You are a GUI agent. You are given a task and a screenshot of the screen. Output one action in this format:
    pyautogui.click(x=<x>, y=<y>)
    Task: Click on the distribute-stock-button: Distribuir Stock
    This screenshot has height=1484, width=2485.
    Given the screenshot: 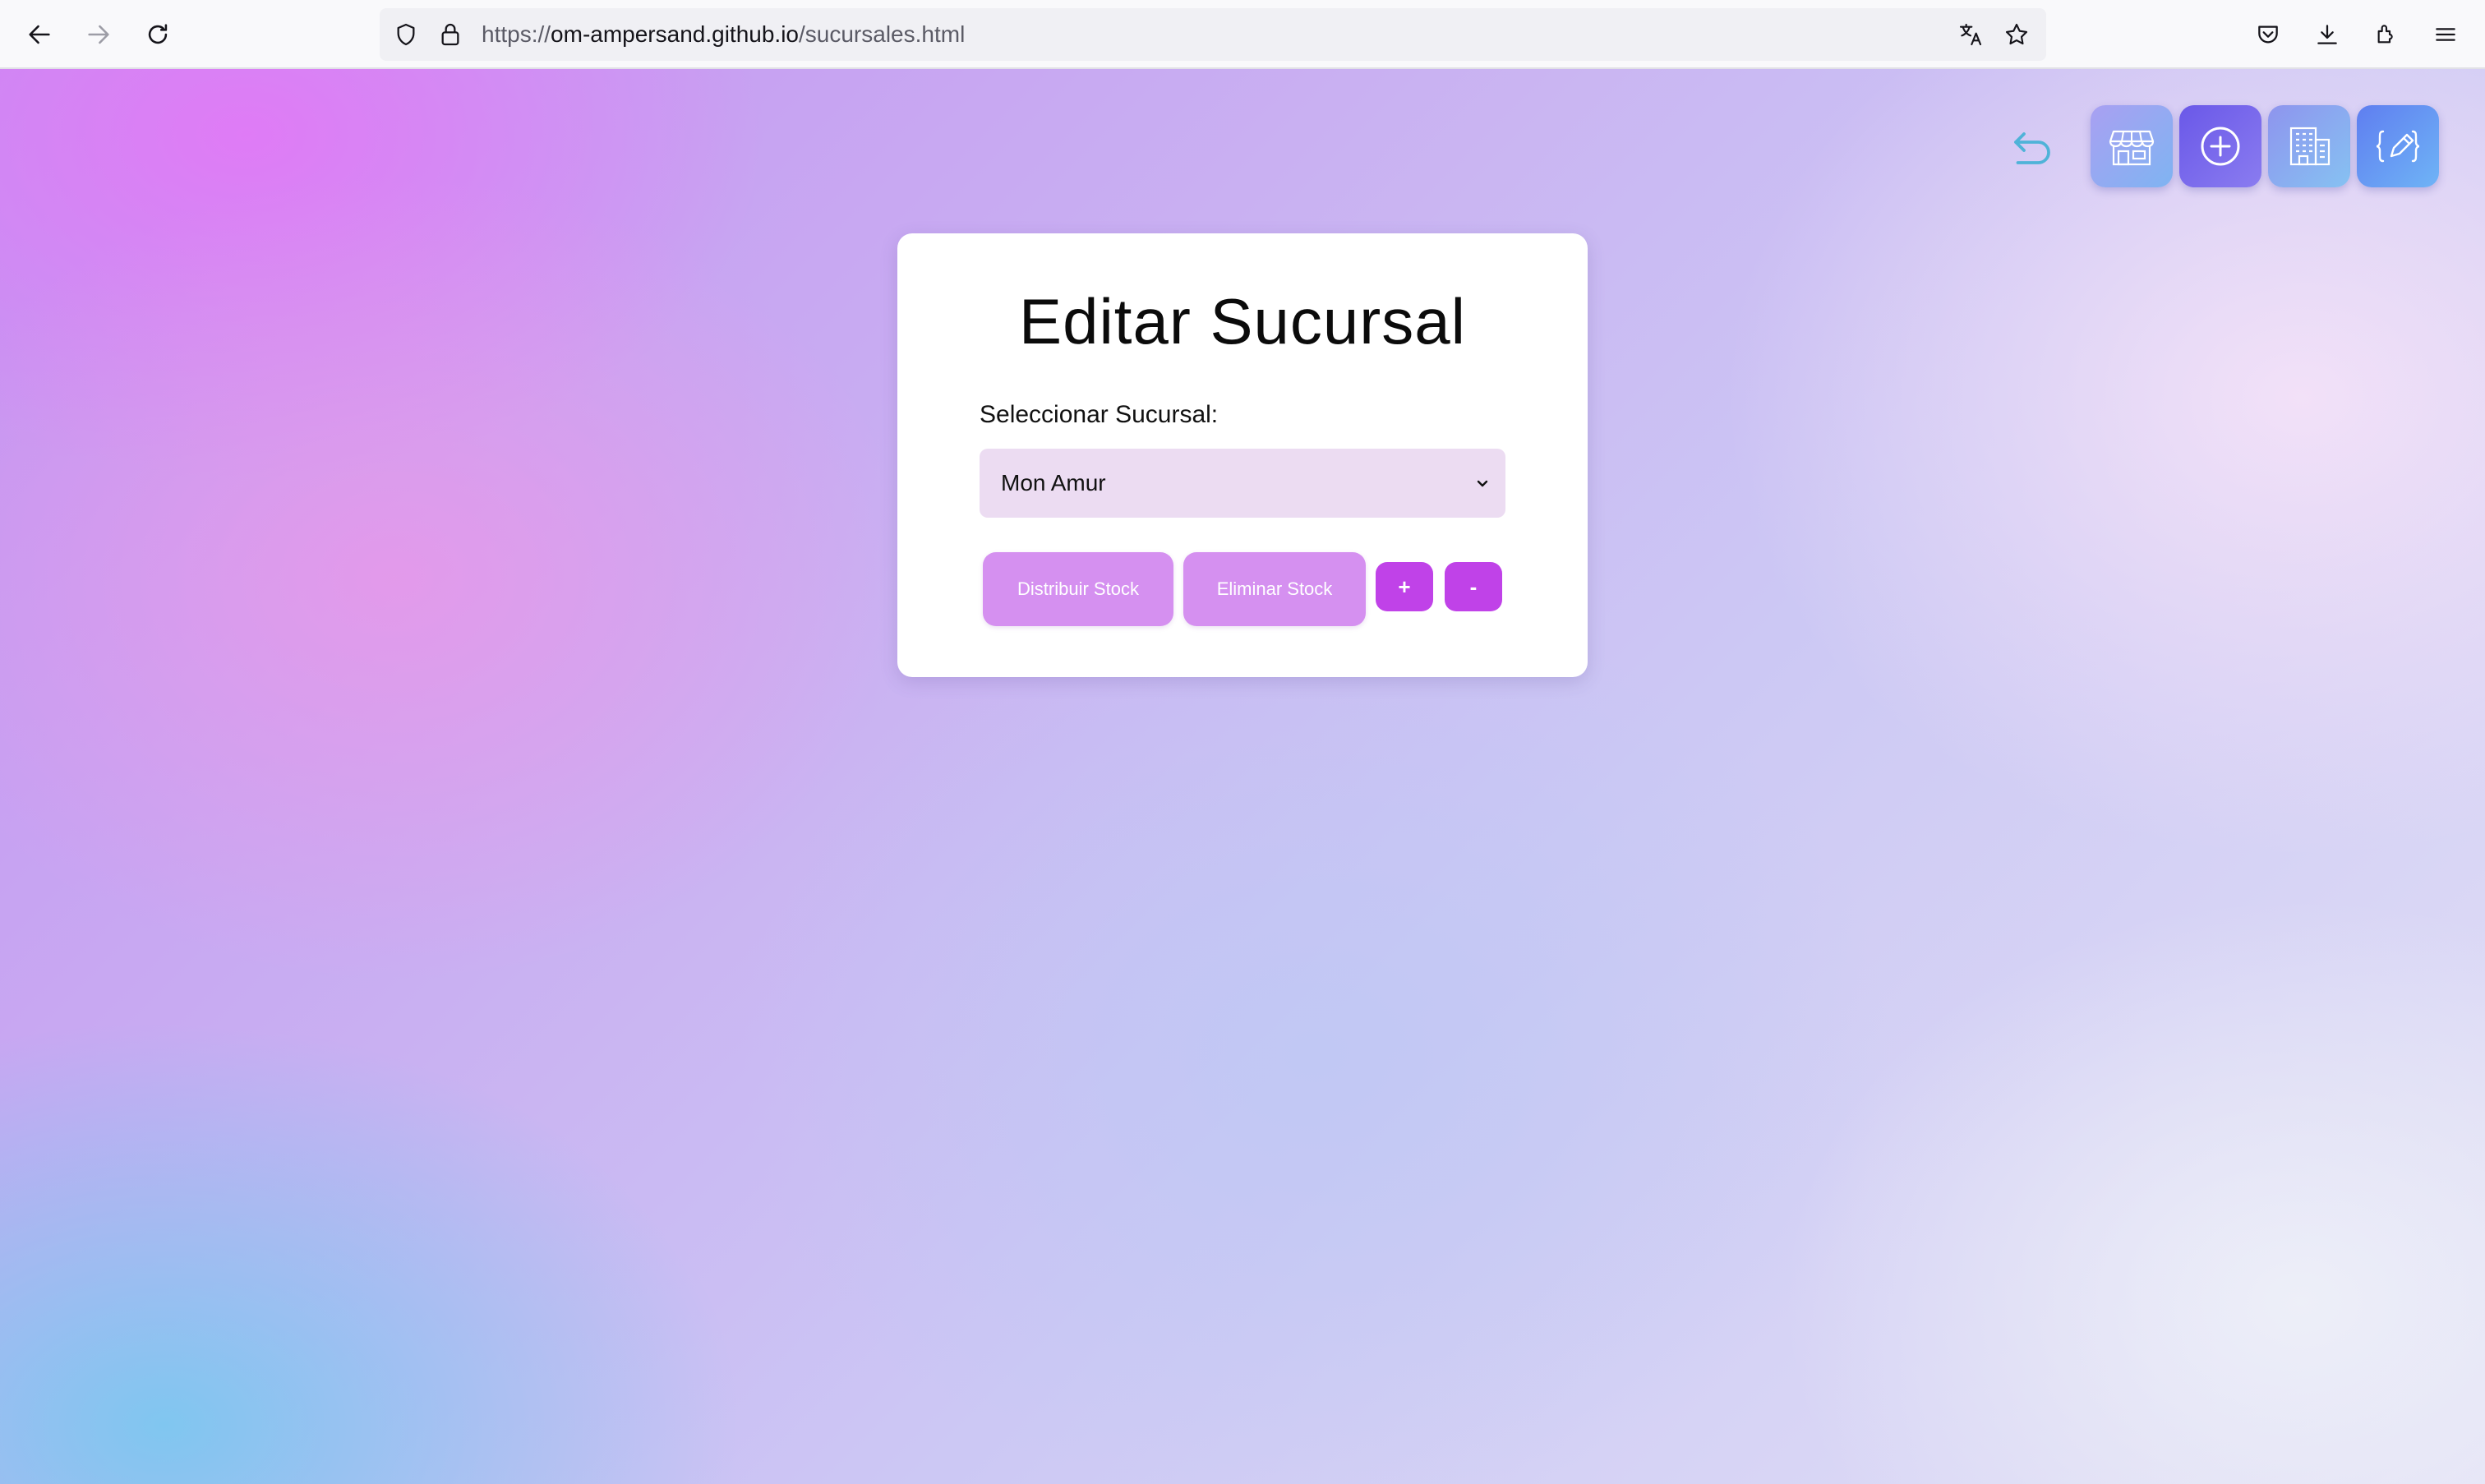 What is the action you would take?
    pyautogui.click(x=1078, y=589)
    